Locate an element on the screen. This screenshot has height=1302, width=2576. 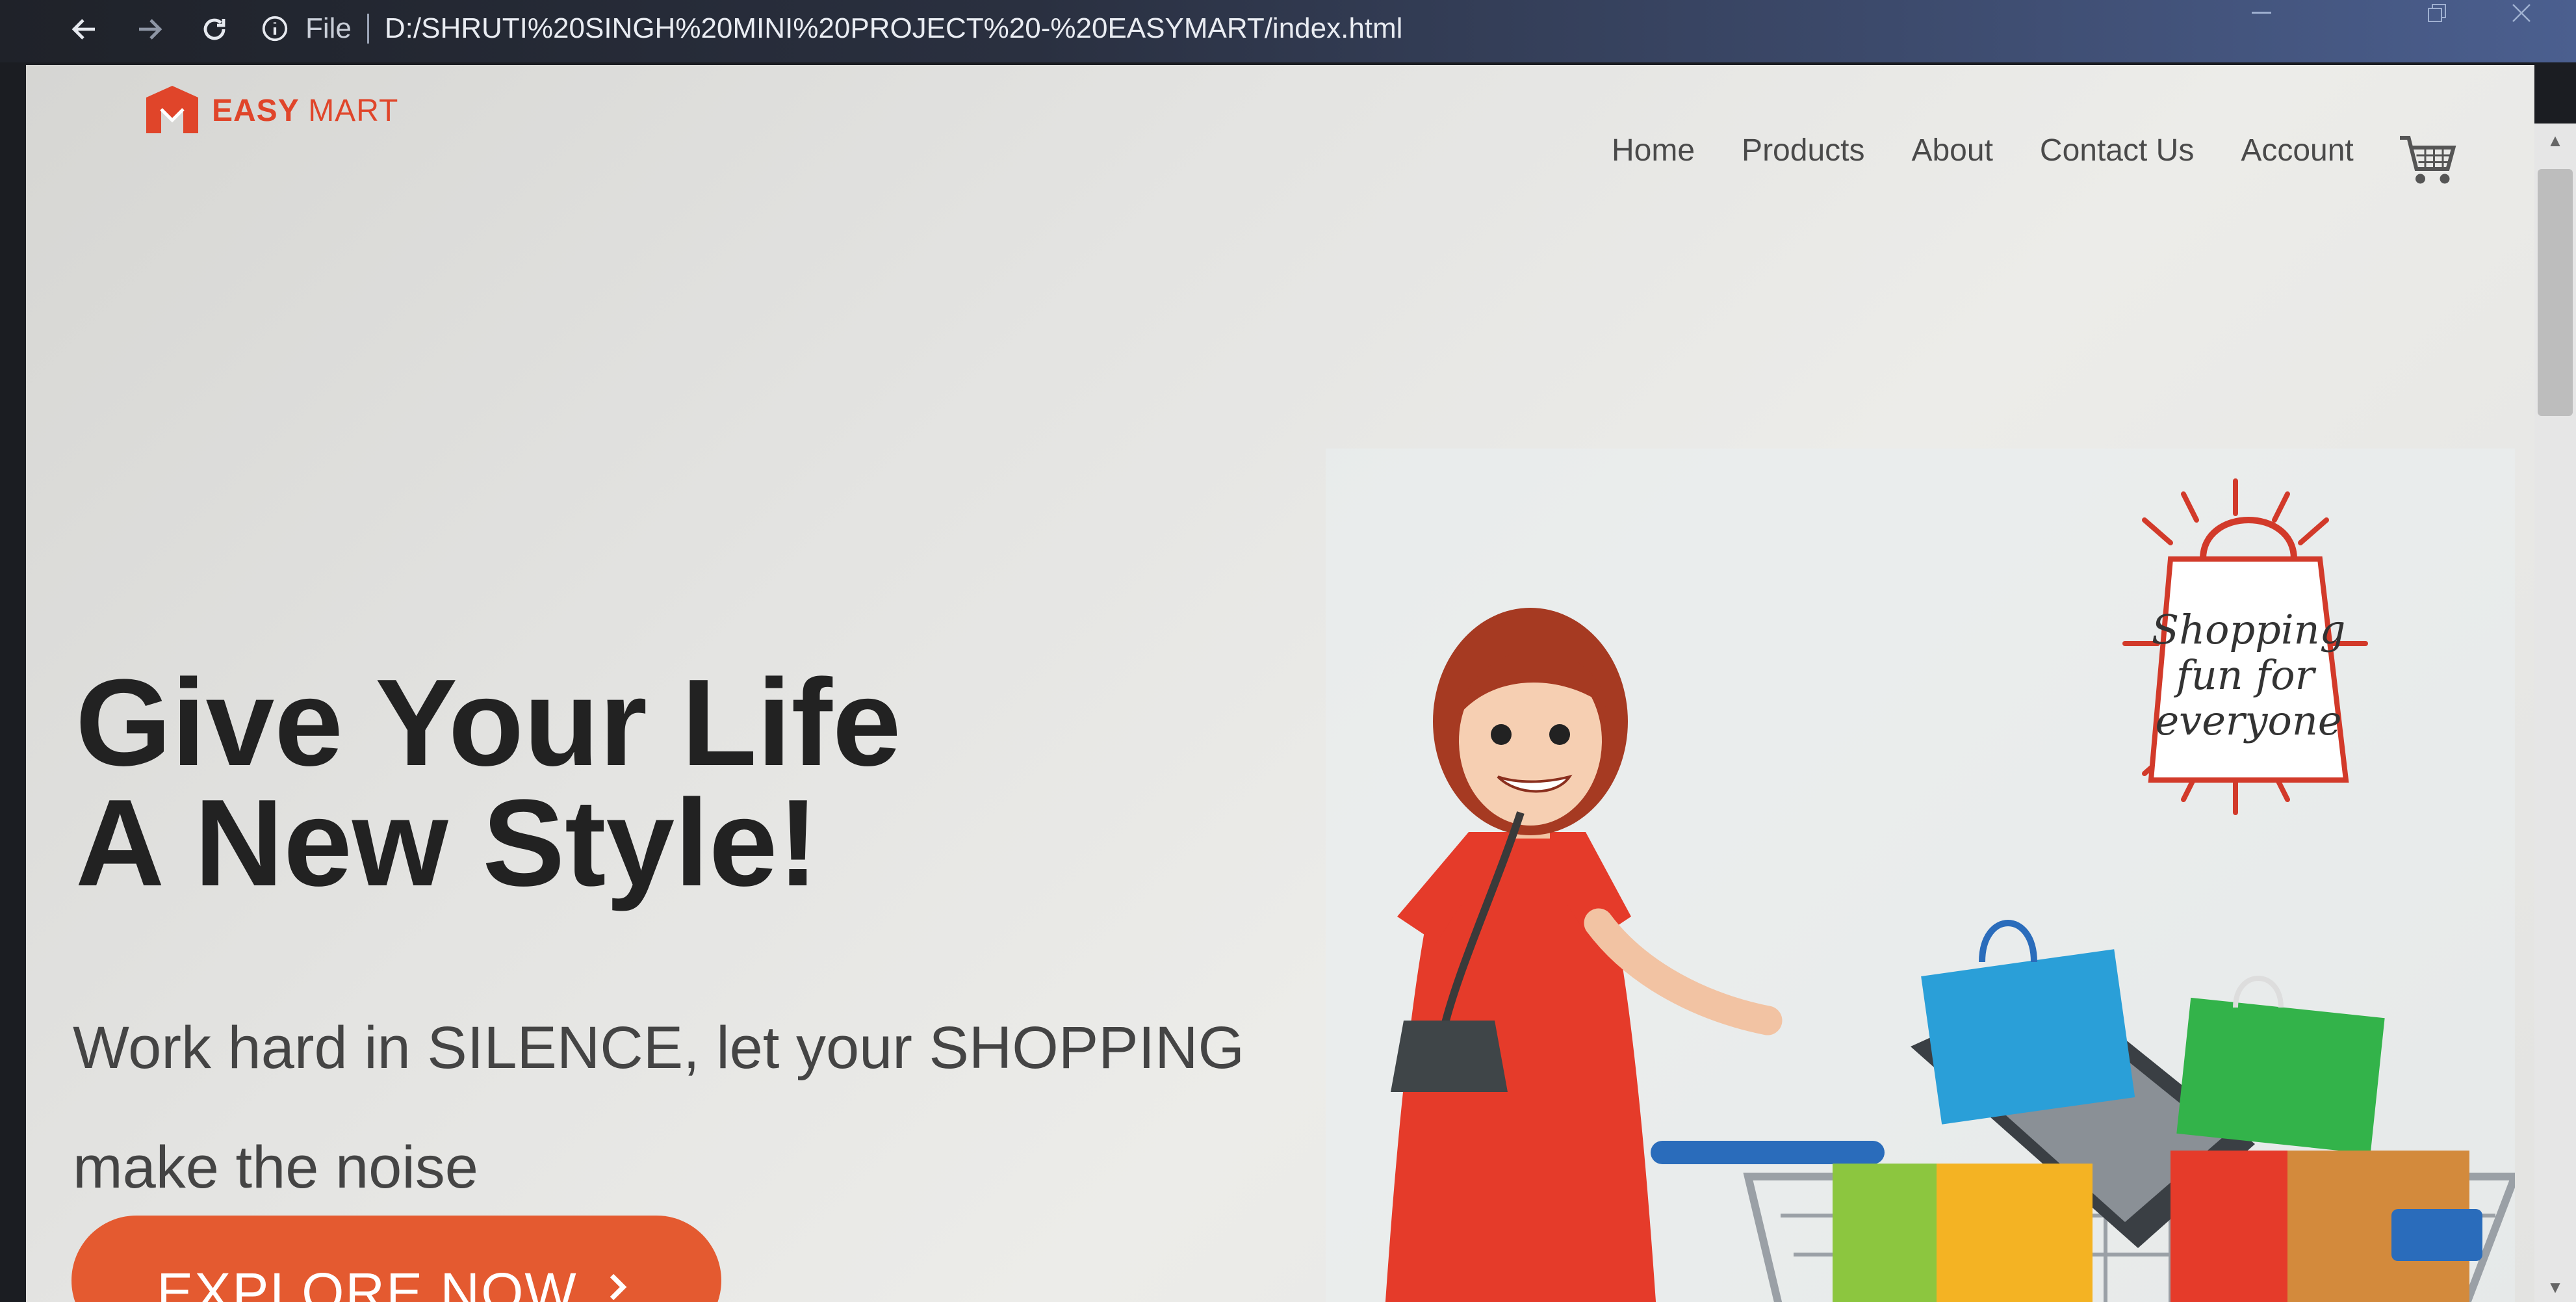
arrow-left-icon is located at coordinates (83, 29).